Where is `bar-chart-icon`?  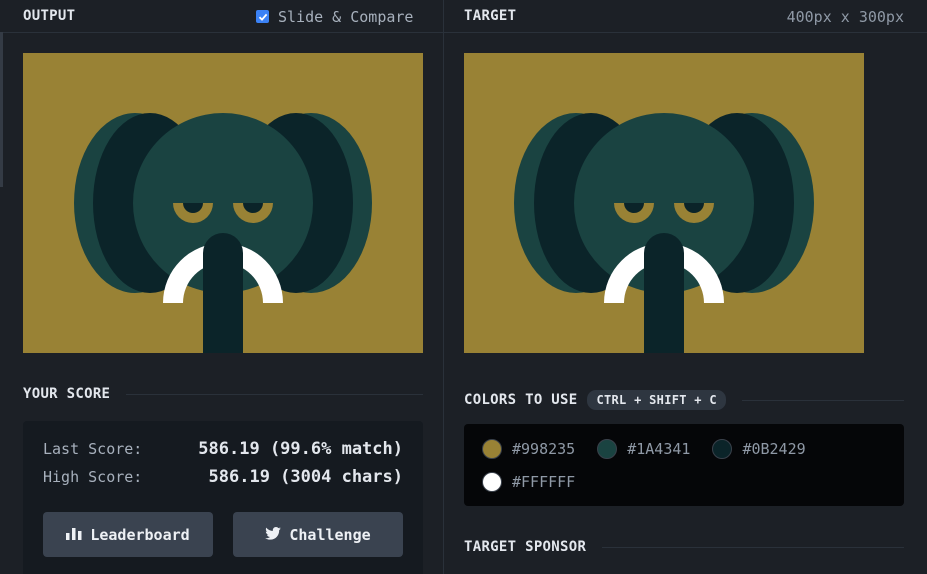 bar-chart-icon is located at coordinates (74, 535).